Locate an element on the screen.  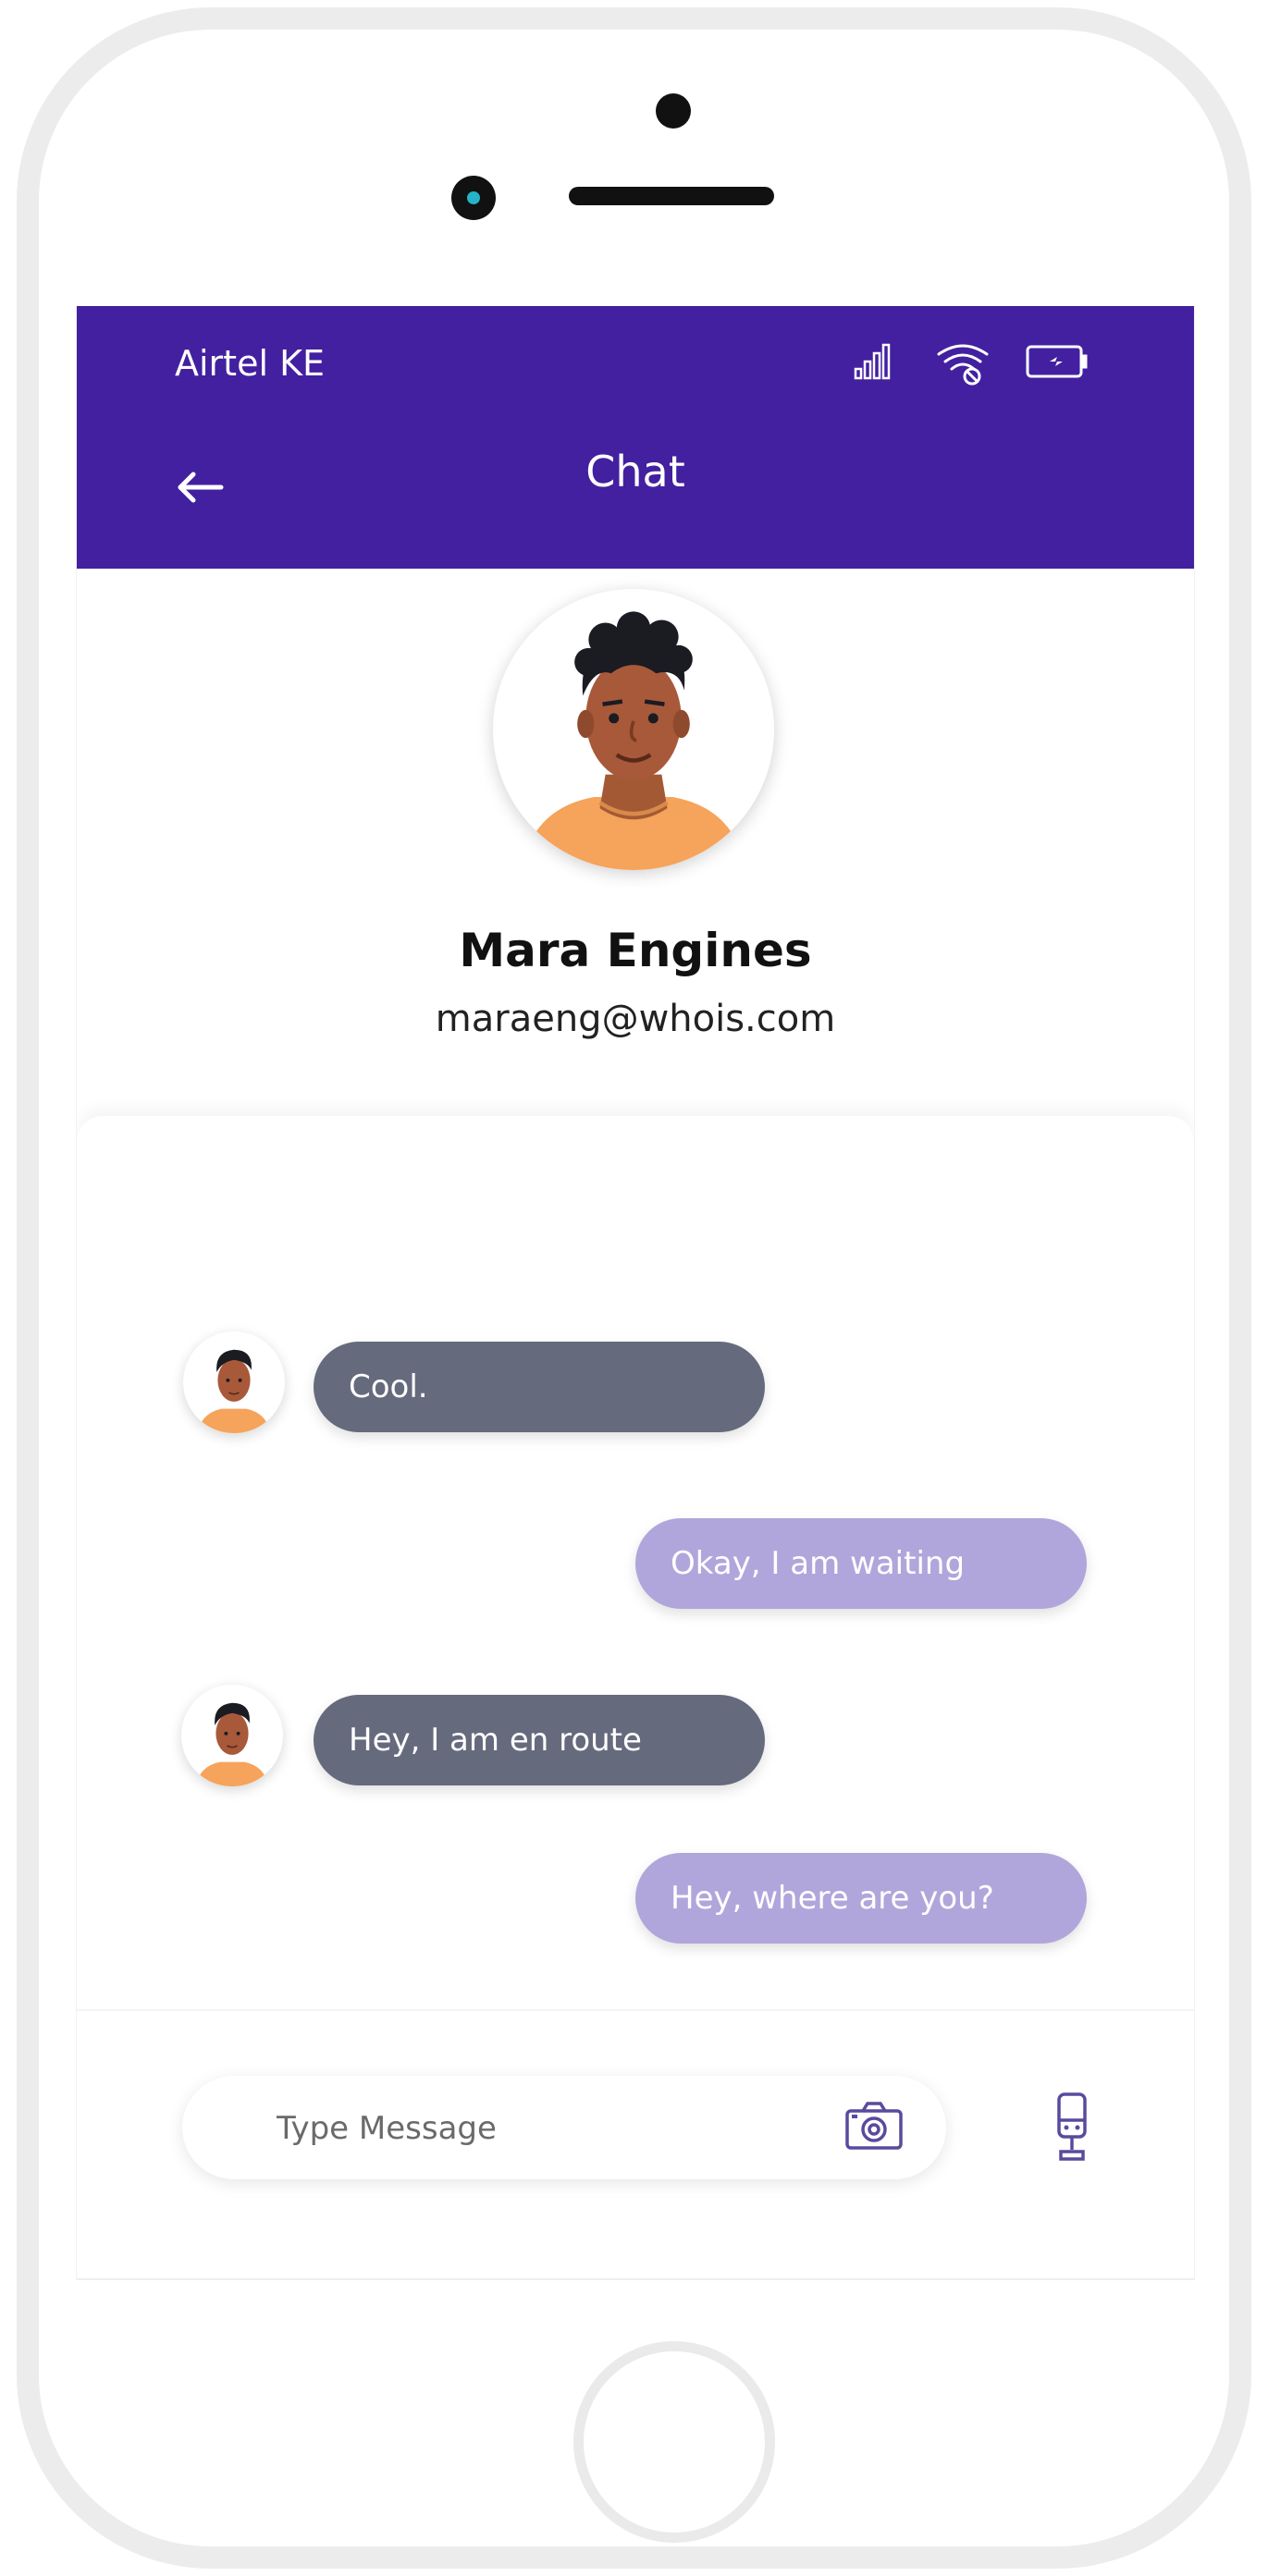
earpiece-speaker is located at coordinates (671, 196).